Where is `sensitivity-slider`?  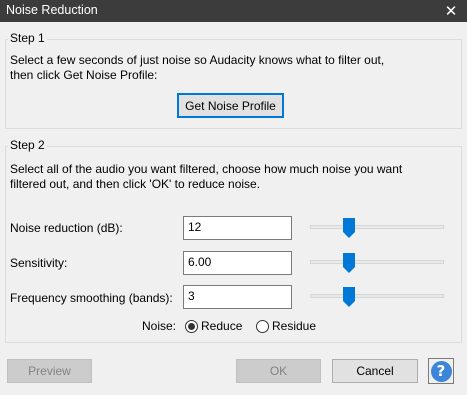
sensitivity-slider is located at coordinates (377, 263).